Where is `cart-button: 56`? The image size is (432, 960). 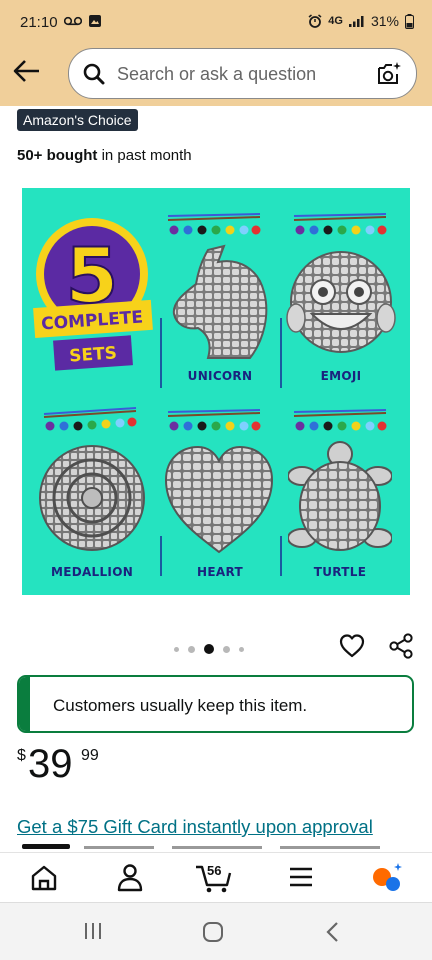 cart-button: 56 is located at coordinates (215, 877).